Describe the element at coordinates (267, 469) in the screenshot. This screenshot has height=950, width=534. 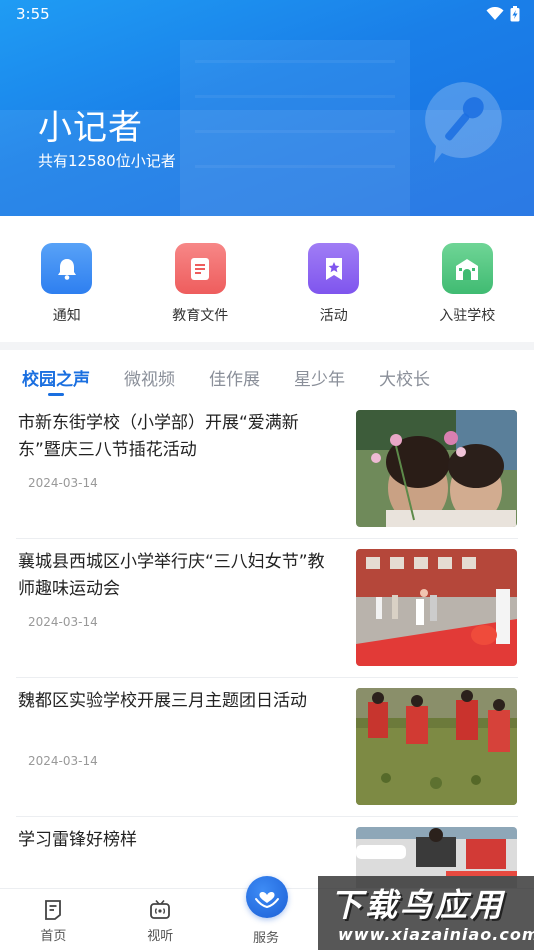
I see `news-item: 市新东街学校（小学部）开展“爱满新东”暨庆三八节插花活动 2024-03-14` at that location.